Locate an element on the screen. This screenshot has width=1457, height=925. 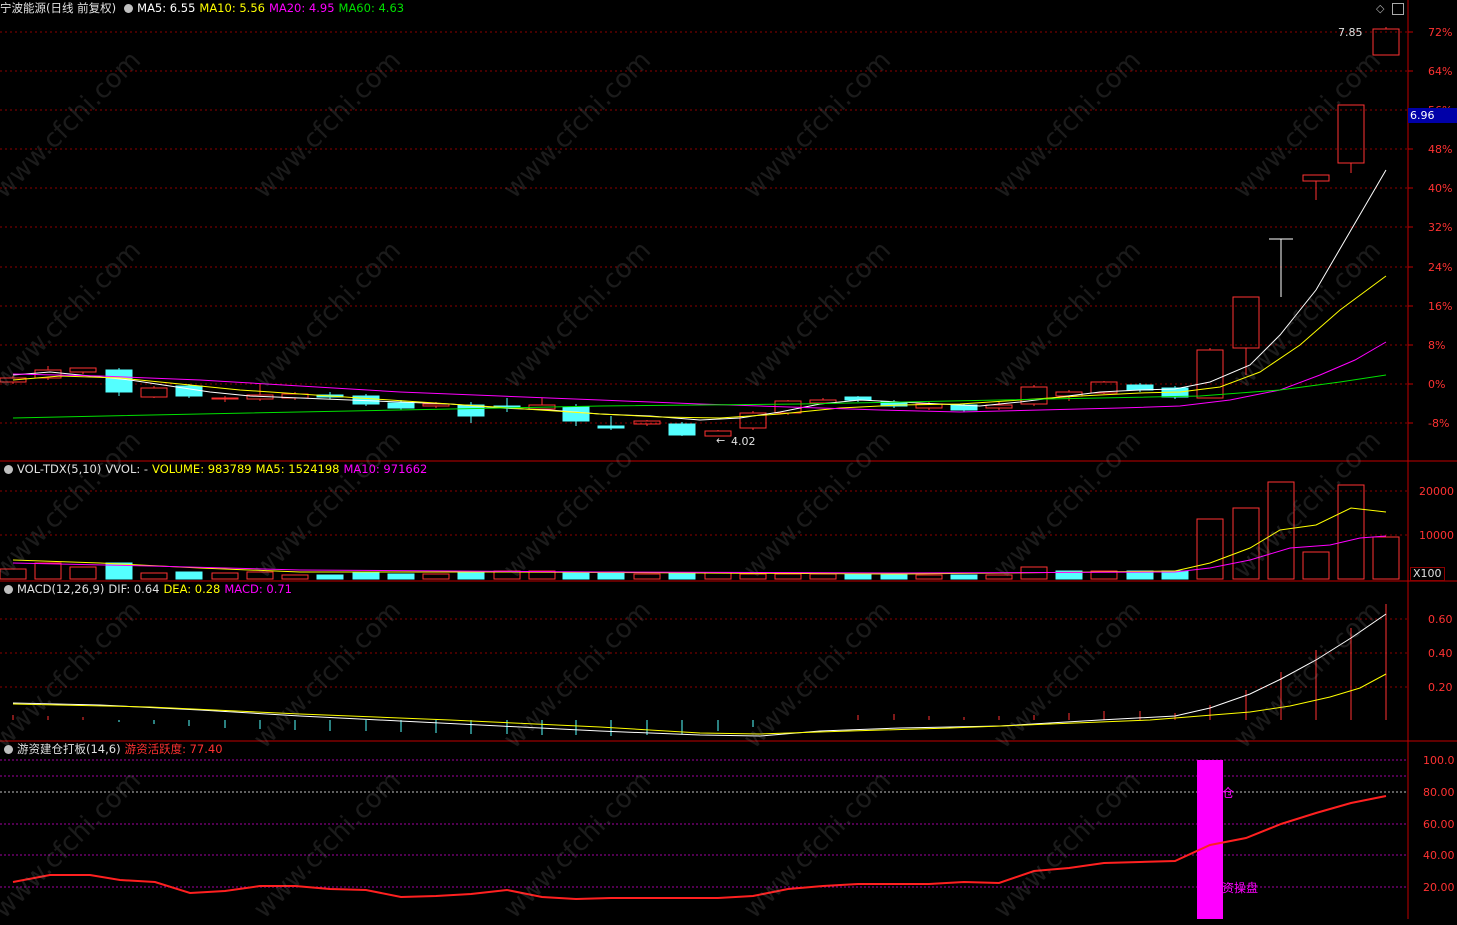
vol-unit: X100 is located at coordinates (1427, 574).